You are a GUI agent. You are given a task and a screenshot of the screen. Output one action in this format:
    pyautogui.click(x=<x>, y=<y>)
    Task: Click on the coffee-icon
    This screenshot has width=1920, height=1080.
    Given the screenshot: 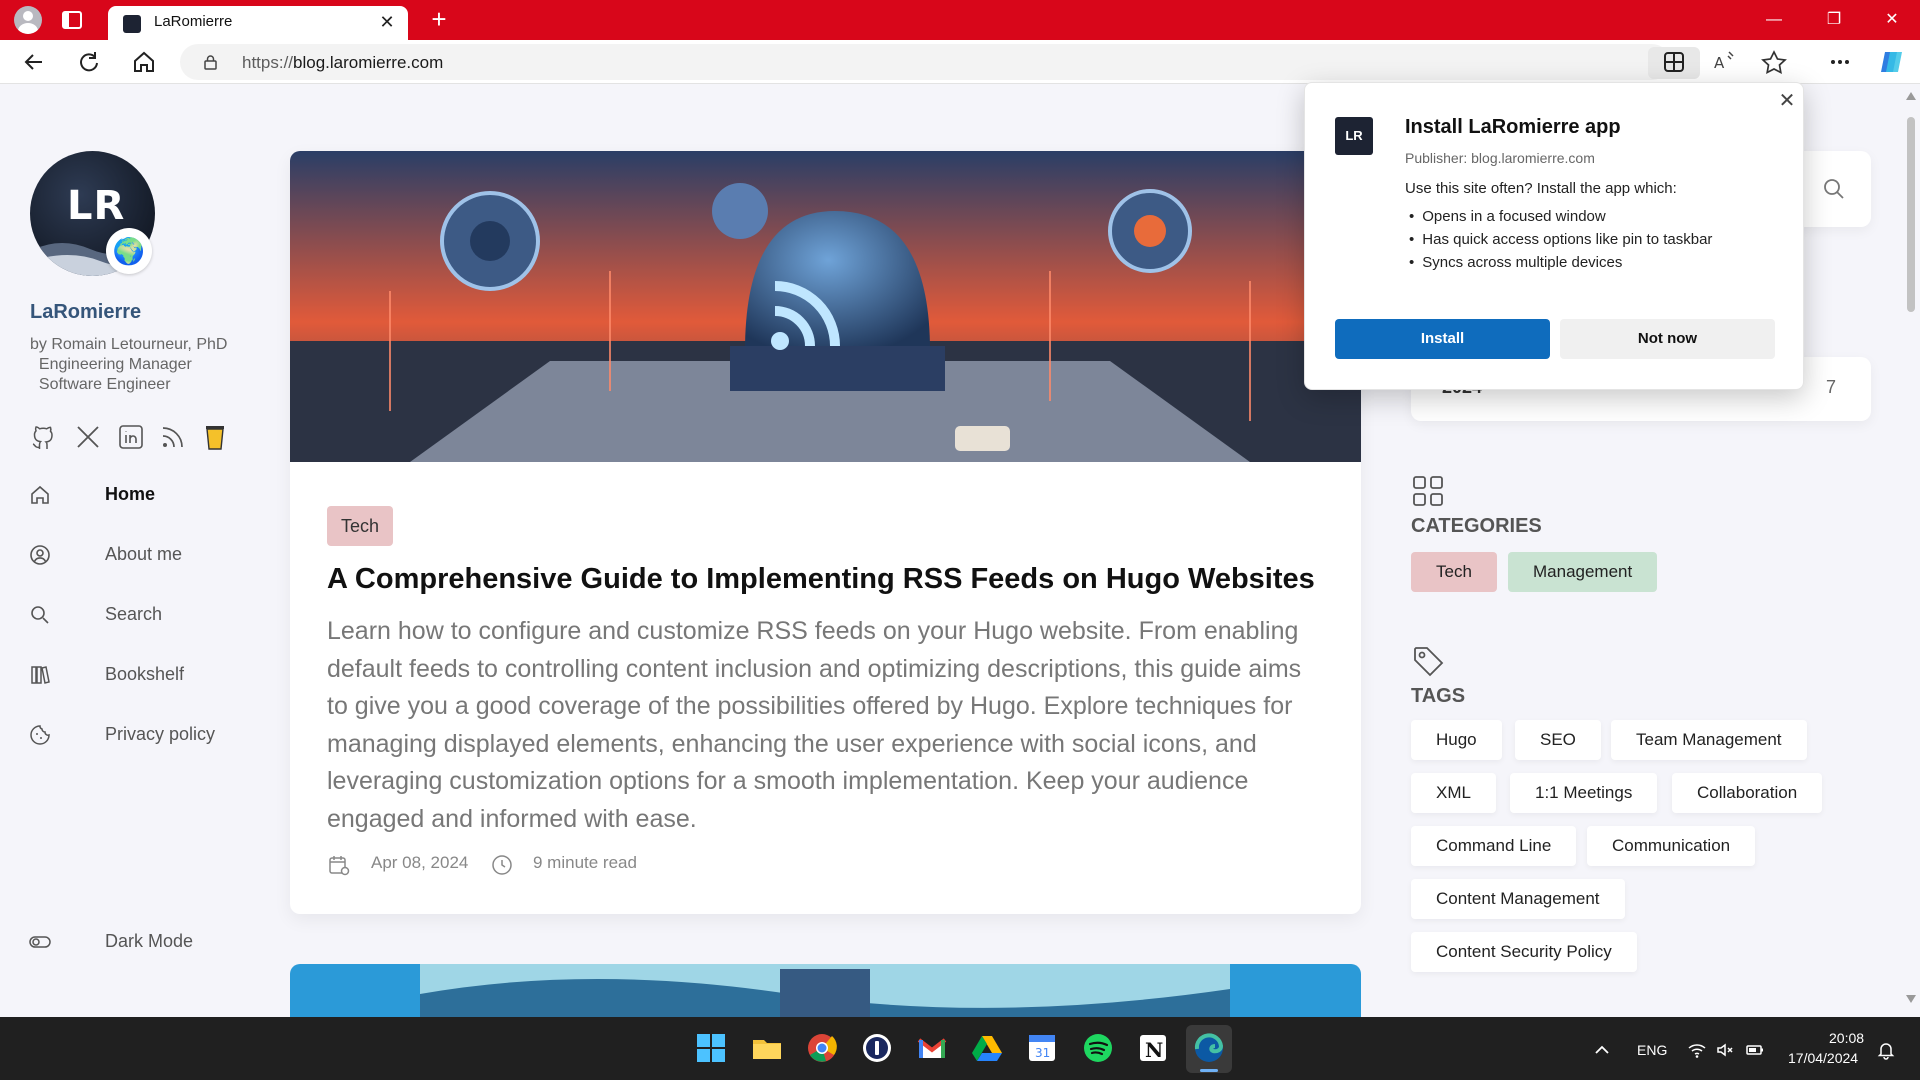 What is the action you would take?
    pyautogui.click(x=215, y=437)
    